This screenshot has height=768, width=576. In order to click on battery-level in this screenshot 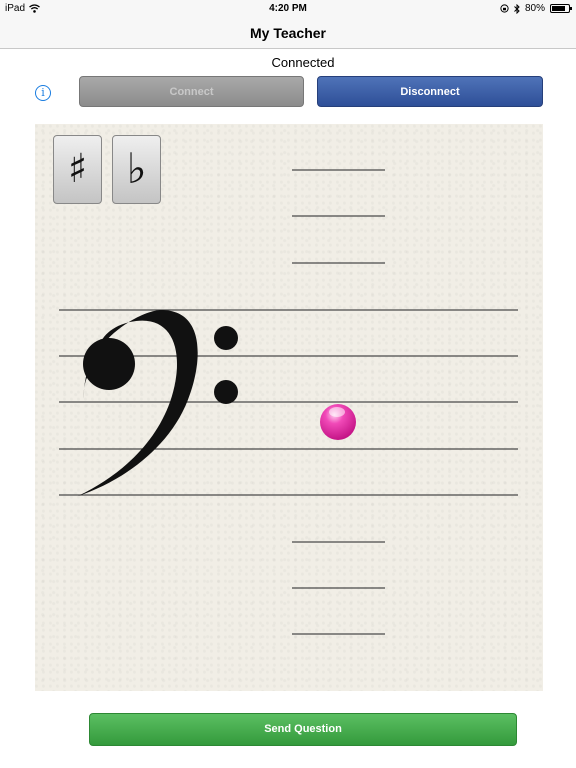, I will do `click(558, 8)`.